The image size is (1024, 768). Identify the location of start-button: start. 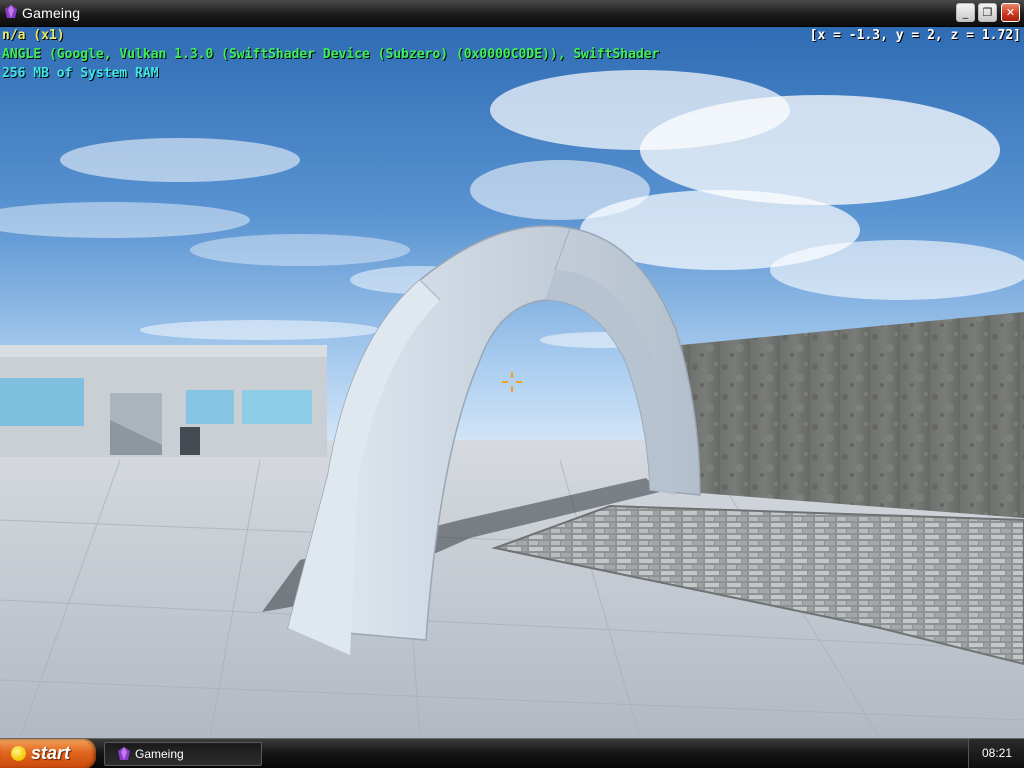
(48, 753).